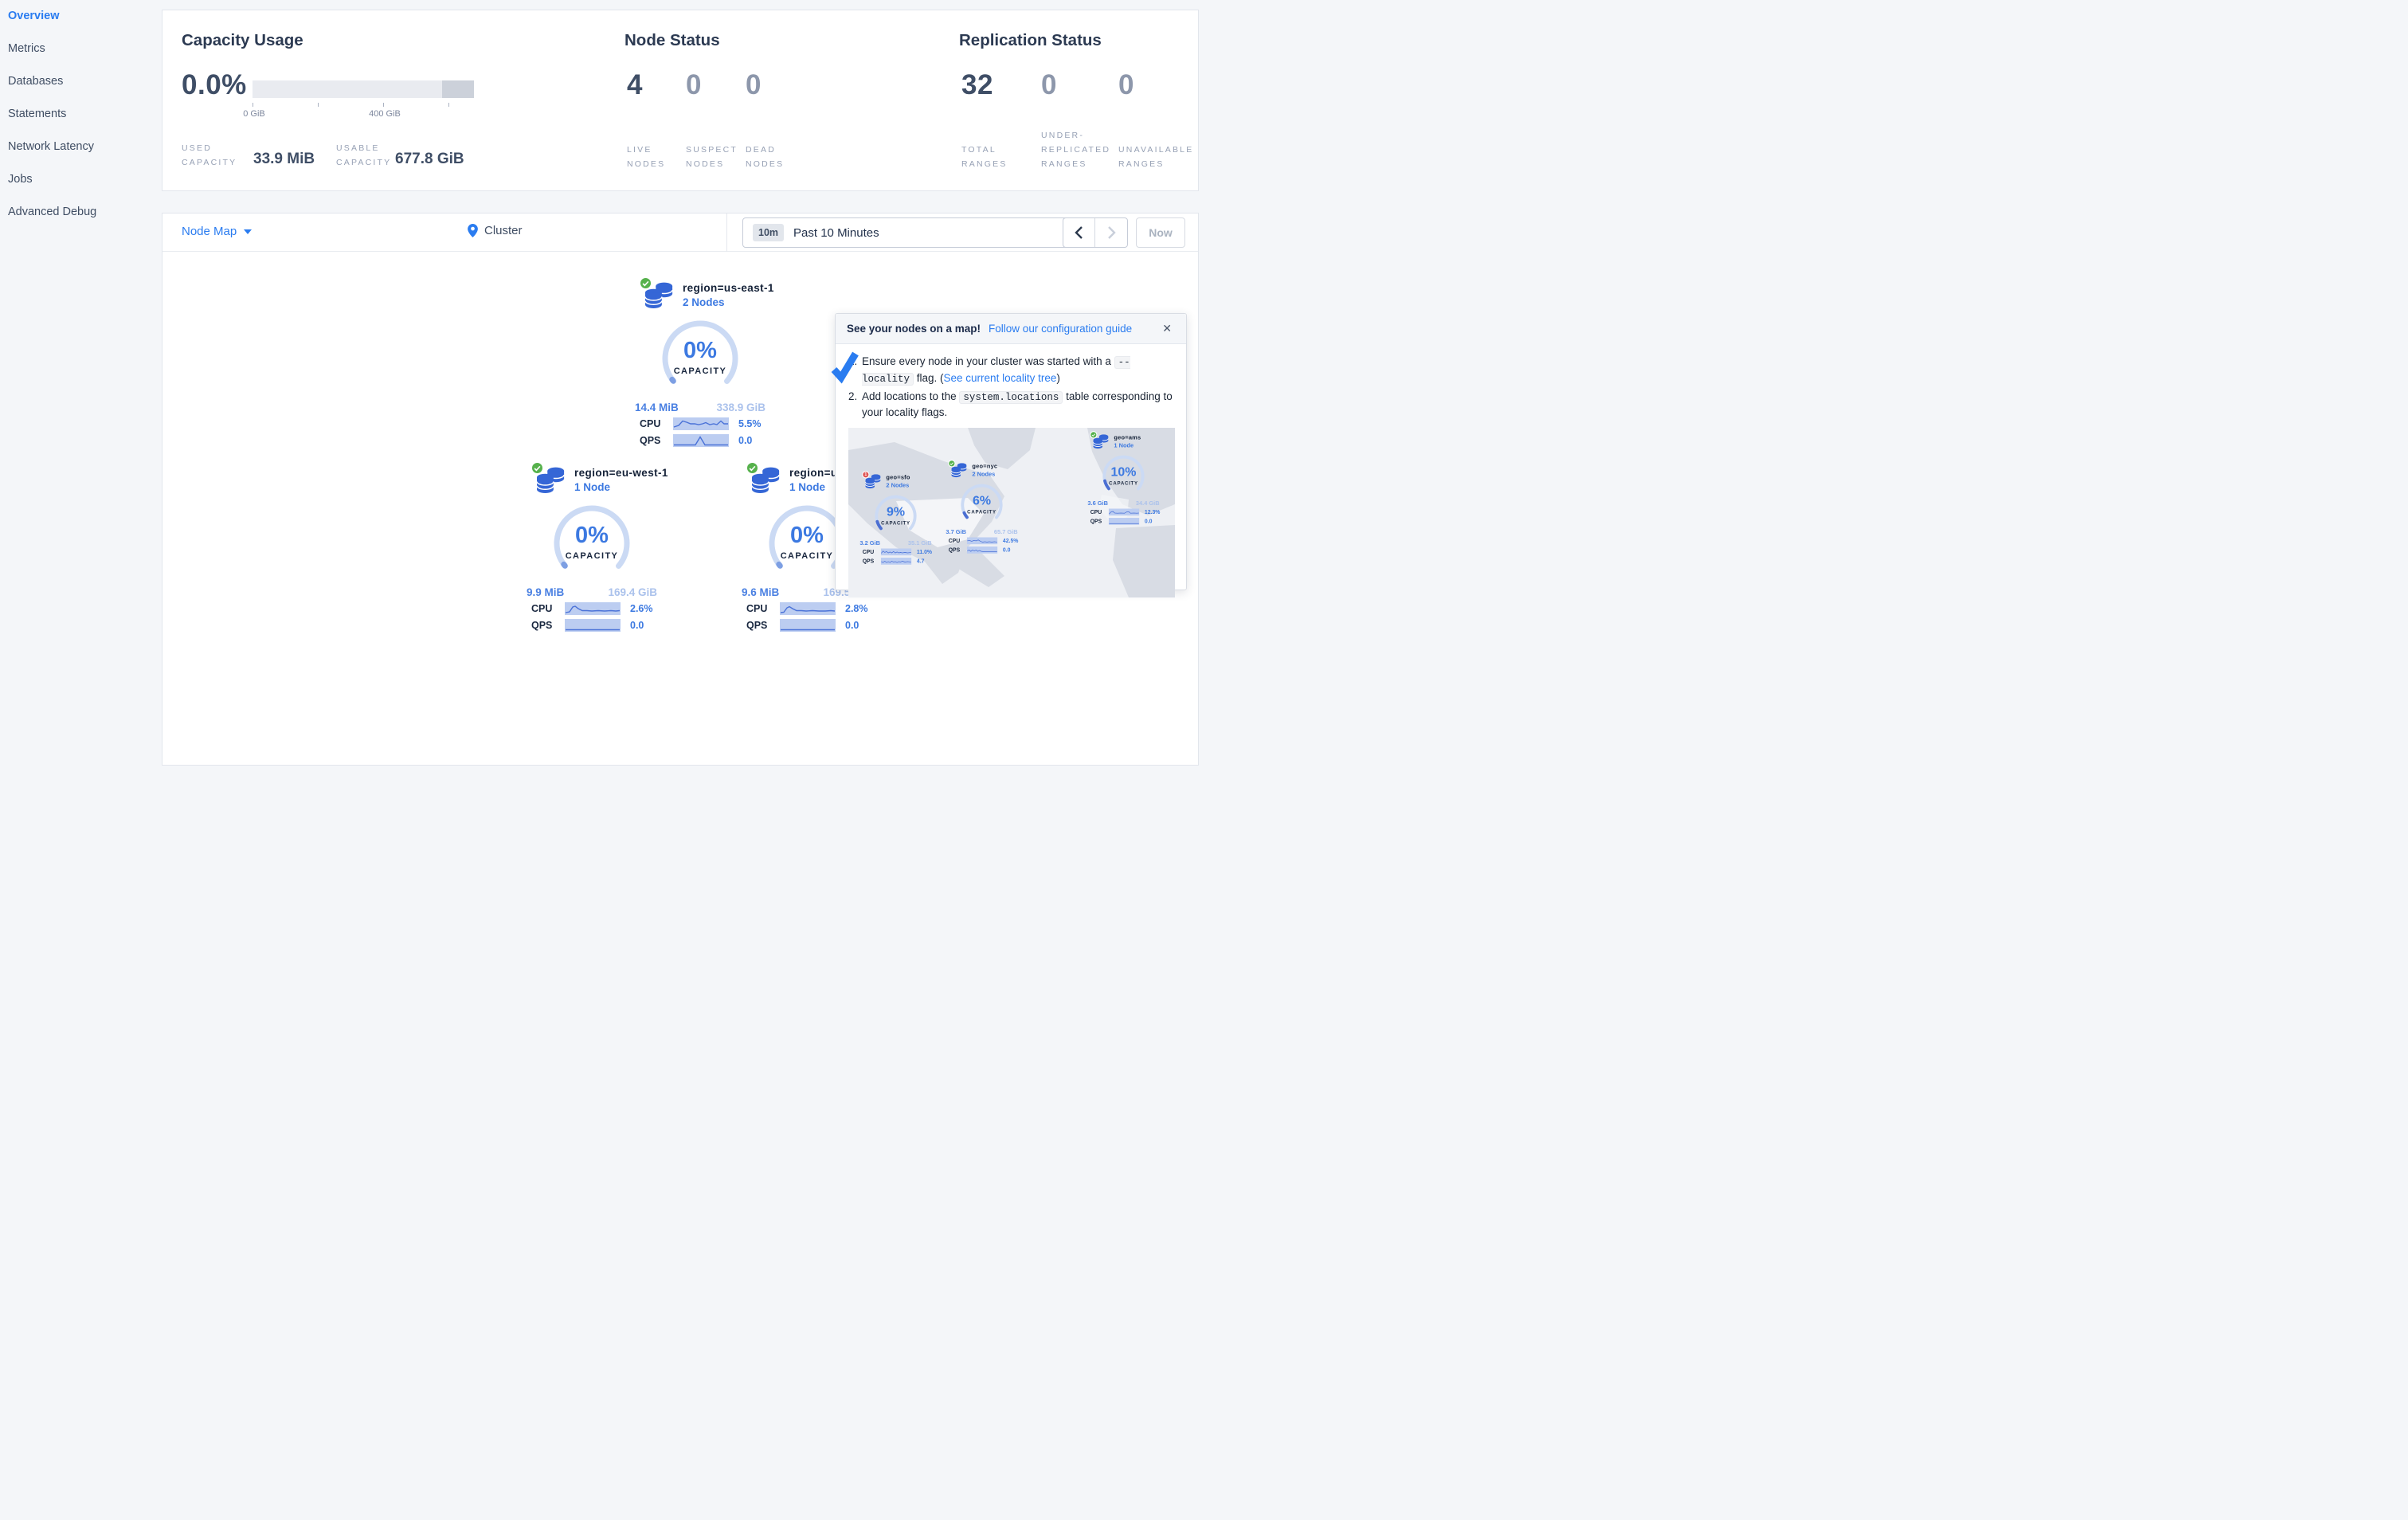 The height and width of the screenshot is (1520, 2408). Describe the element at coordinates (79, 179) in the screenshot. I see `sidebar-item-jobs: Jobs` at that location.